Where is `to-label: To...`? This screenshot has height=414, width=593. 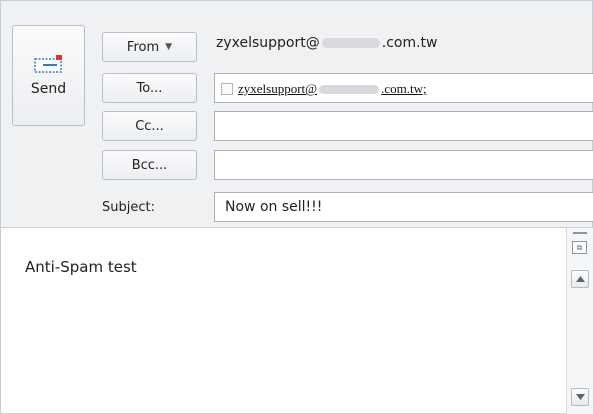 to-label: To... is located at coordinates (149, 88).